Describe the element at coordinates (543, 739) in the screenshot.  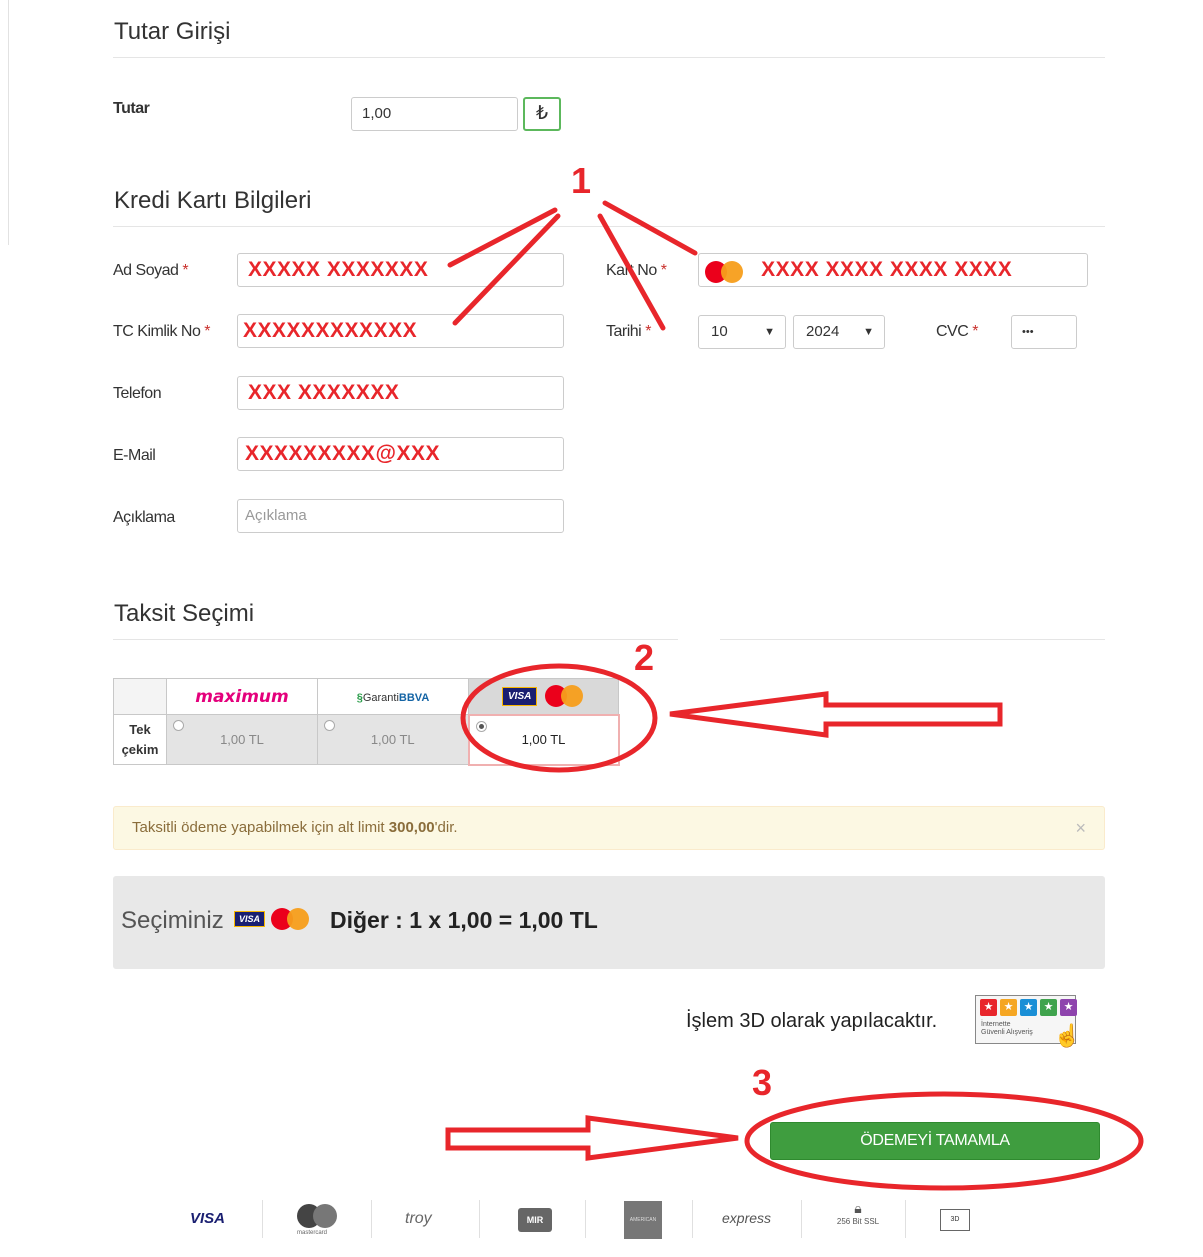
I see `option-visa-mc: 1,00 TL` at that location.